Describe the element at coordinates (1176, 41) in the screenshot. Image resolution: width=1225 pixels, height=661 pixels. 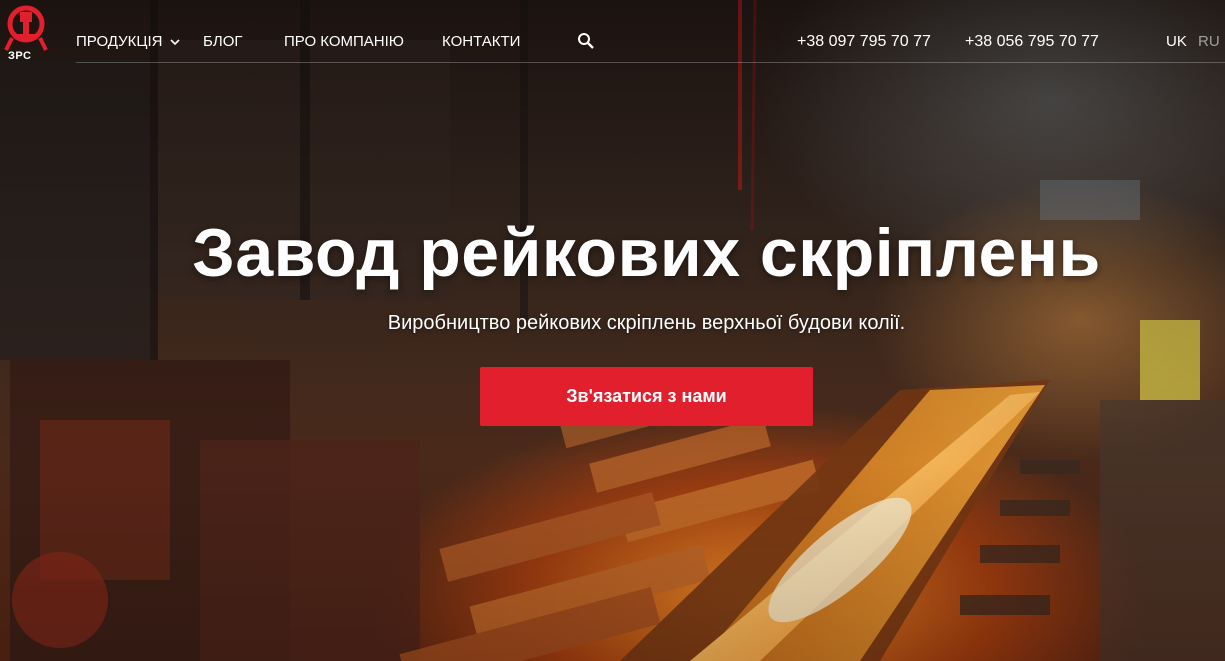
I see `lang-uk: UK` at that location.